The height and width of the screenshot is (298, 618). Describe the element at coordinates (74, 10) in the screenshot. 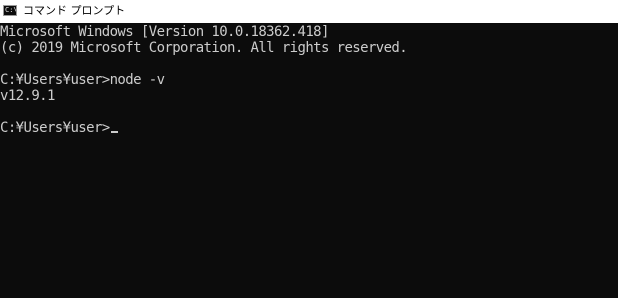

I see `window-title: コマンド プロンプト` at that location.